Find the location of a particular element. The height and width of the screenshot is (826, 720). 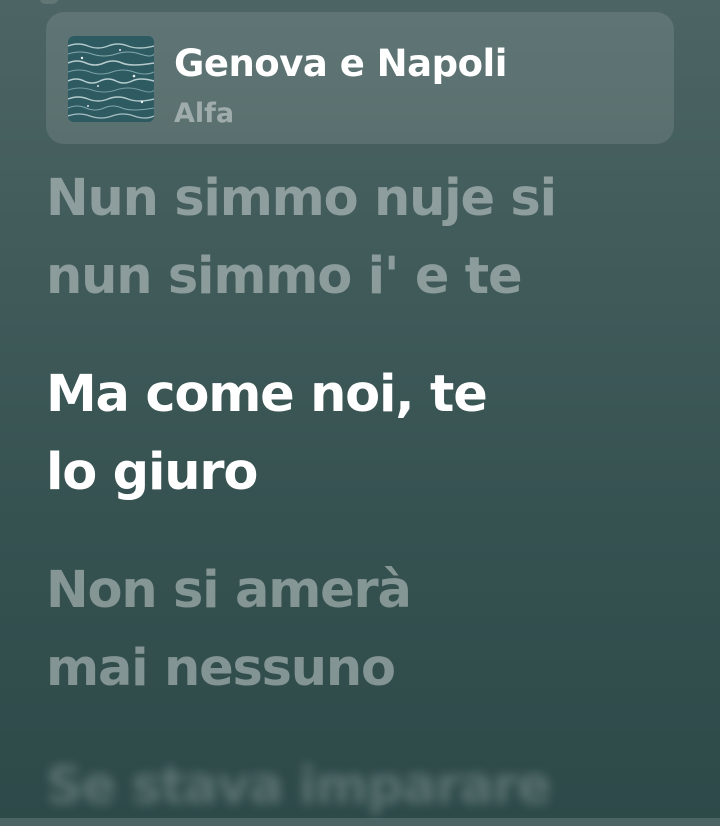

lyric-text: mai nessuno is located at coordinates (221, 668).